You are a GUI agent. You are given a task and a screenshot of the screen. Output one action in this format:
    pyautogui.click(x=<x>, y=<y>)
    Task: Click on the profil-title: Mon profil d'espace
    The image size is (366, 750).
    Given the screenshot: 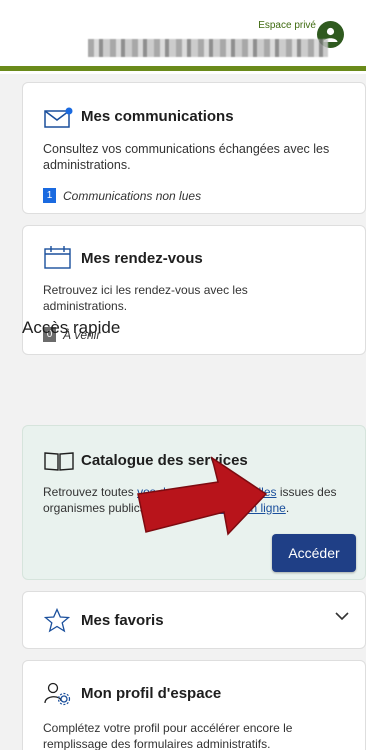 What is the action you would take?
    pyautogui.click(x=151, y=693)
    